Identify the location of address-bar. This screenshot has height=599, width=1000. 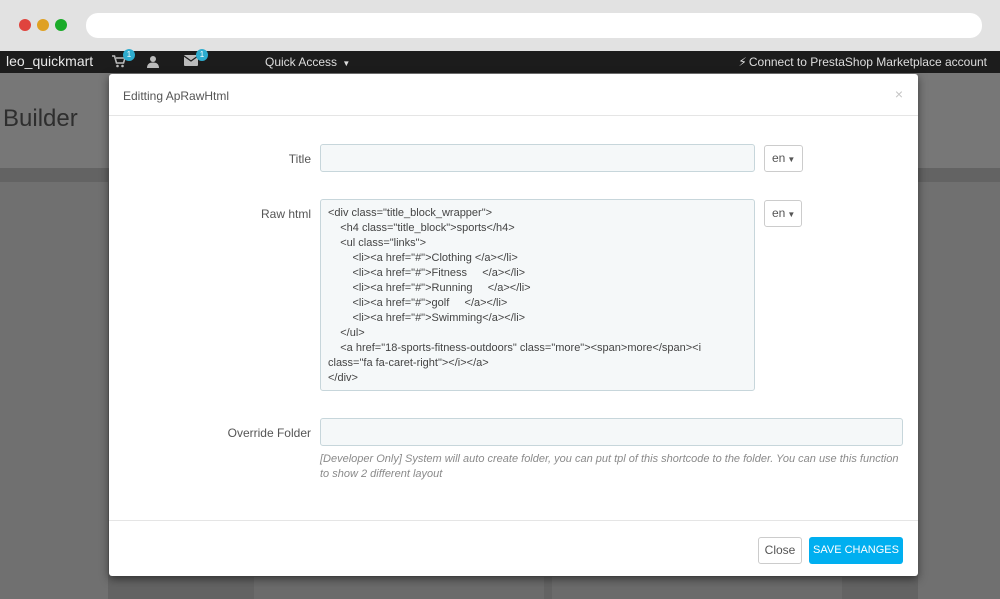
(534, 25).